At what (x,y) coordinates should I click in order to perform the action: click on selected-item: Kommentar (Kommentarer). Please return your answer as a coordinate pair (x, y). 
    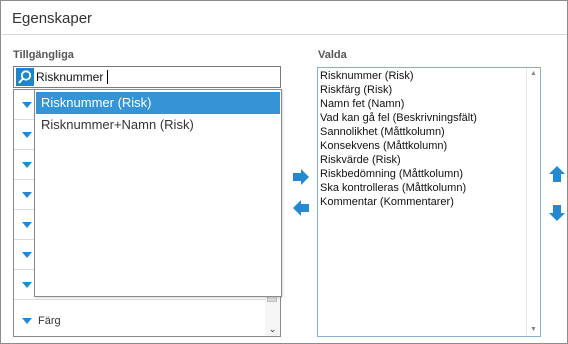
    Looking at the image, I should click on (387, 202).